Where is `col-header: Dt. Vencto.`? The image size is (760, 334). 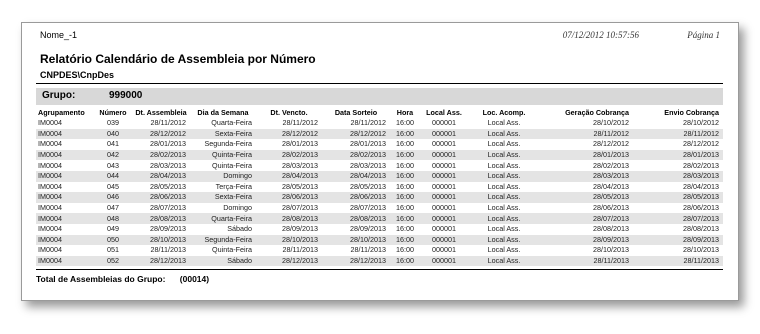 col-header: Dt. Vencto. is located at coordinates (289, 112).